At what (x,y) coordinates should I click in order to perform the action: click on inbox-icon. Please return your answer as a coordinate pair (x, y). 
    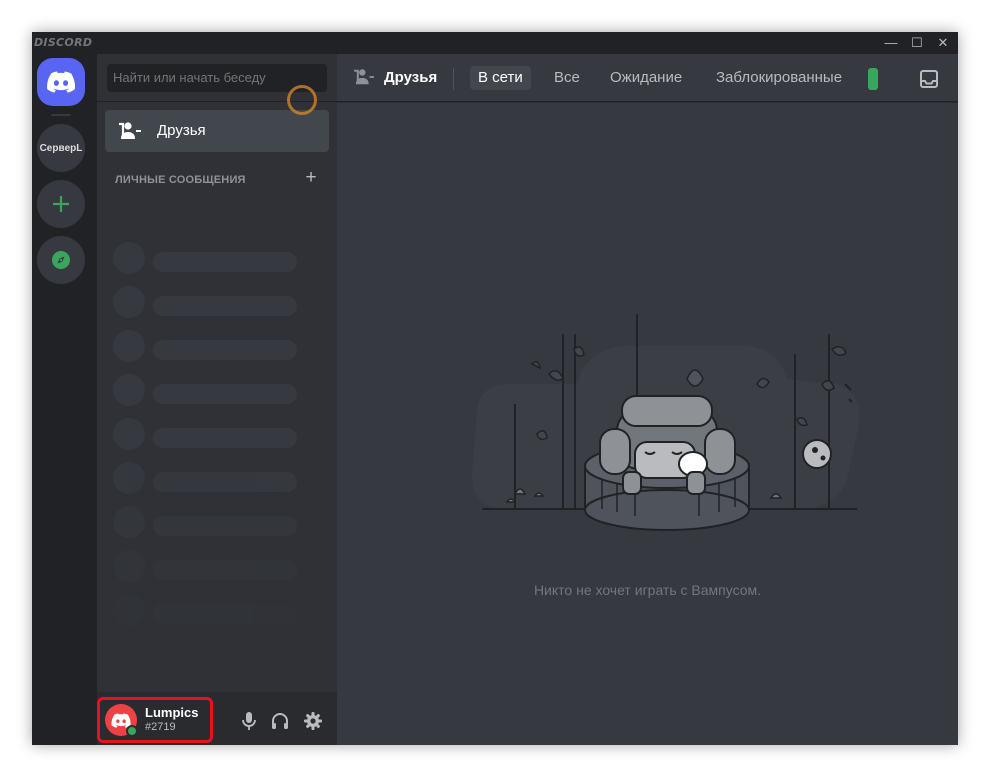
    Looking at the image, I should click on (929, 79).